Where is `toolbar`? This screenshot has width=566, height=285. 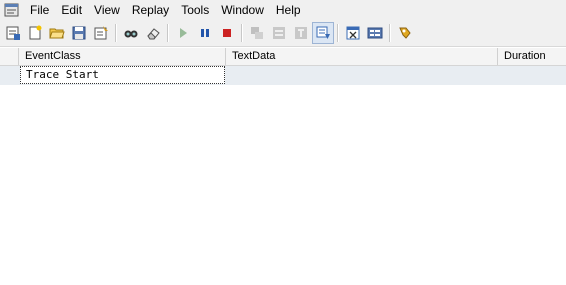
toolbar is located at coordinates (283, 33).